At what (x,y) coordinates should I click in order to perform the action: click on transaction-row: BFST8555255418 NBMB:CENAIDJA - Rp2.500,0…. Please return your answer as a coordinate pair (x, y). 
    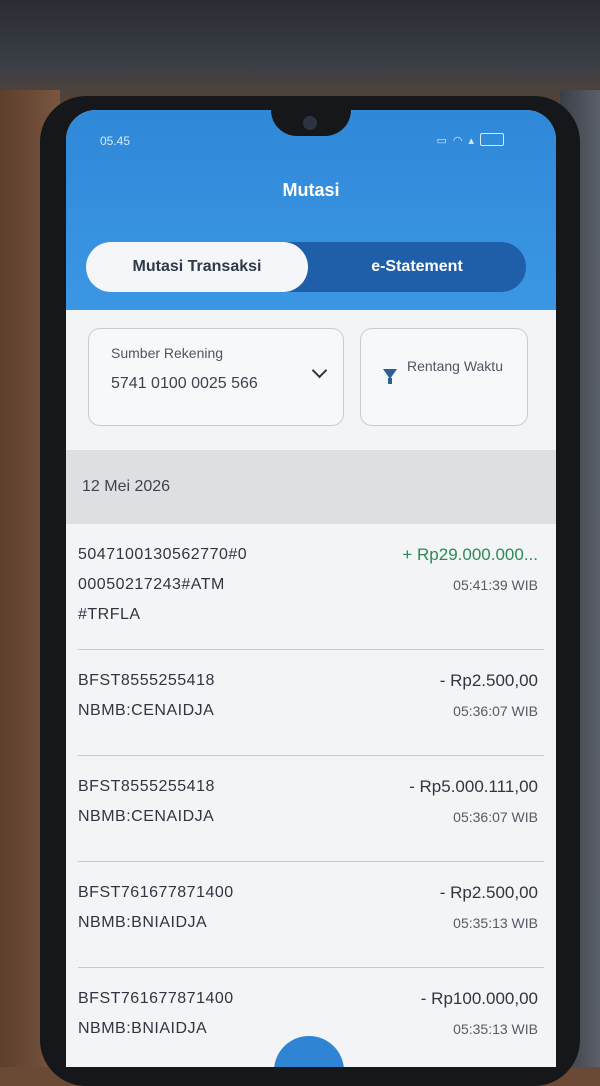
    Looking at the image, I should click on (311, 703).